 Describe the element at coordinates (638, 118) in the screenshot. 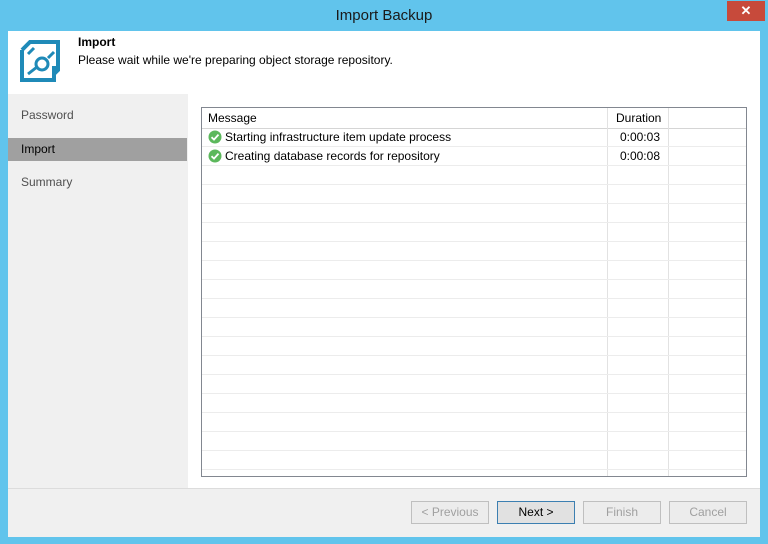

I see `column-header-duration: Duration` at that location.